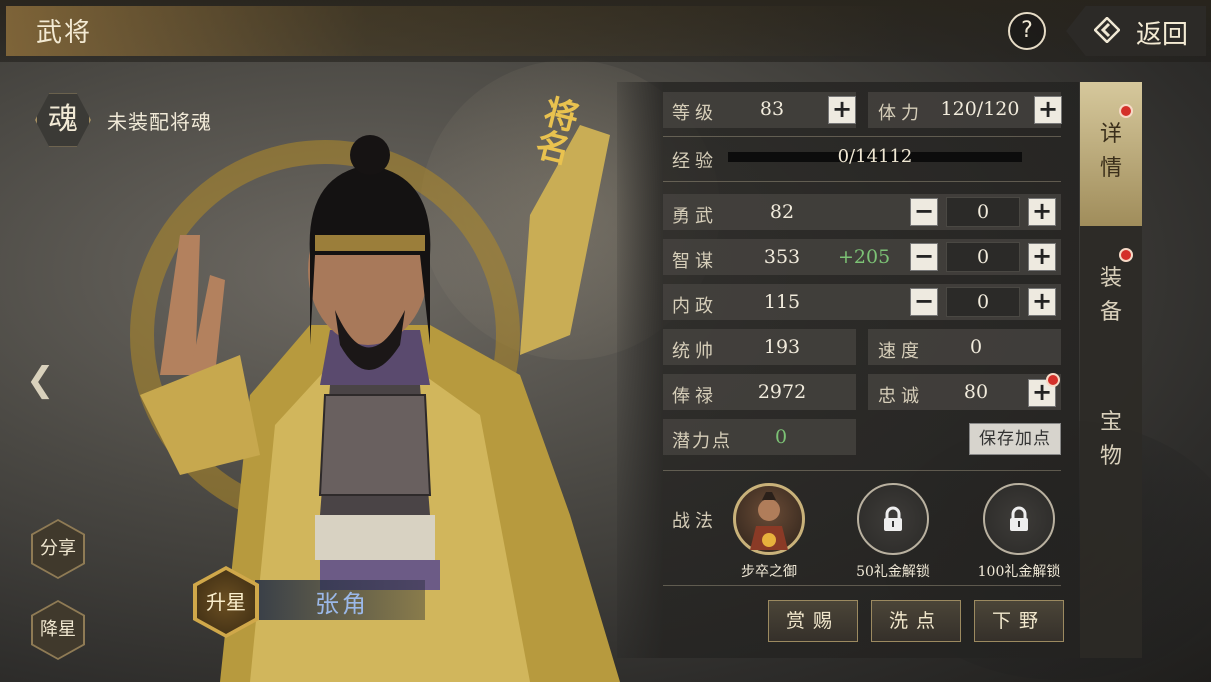 Image resolution: width=1211 pixels, height=682 pixels. Describe the element at coordinates (924, 212) in the screenshot. I see `valor-minus-button: −` at that location.